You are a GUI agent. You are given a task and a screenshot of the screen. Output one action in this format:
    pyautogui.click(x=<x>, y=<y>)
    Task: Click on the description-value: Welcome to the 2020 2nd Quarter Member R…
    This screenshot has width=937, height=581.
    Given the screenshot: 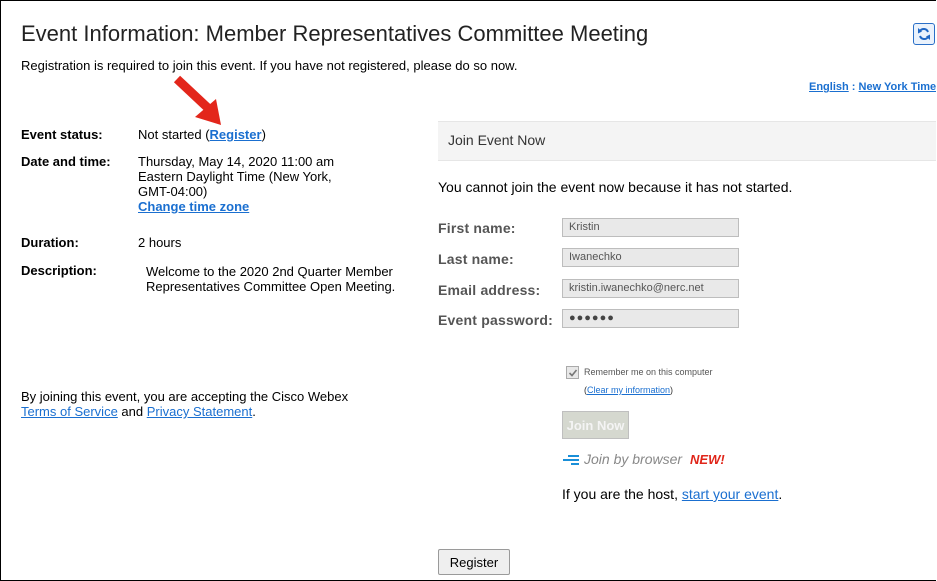 What is the action you would take?
    pyautogui.click(x=271, y=279)
    